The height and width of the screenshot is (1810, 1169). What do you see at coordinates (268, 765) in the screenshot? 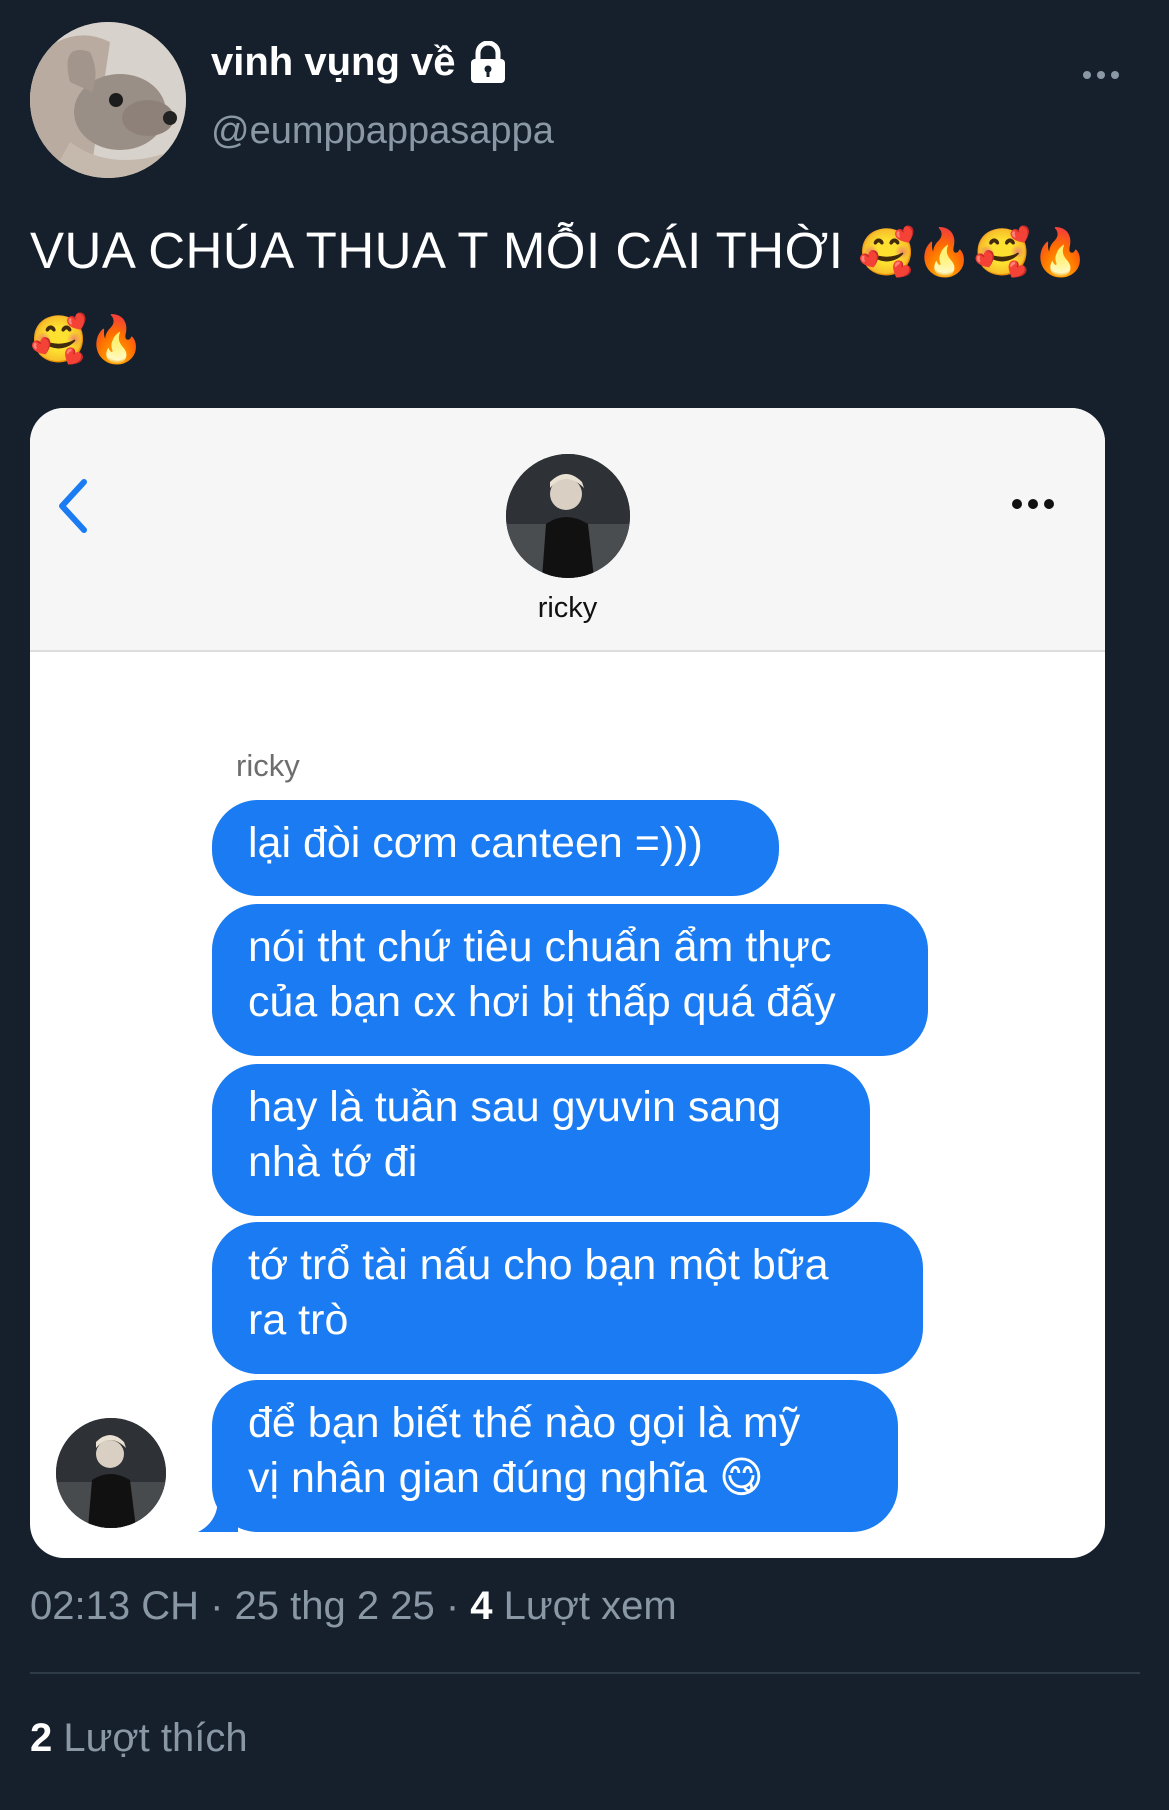
I see `sender-label: ricky` at bounding box center [268, 765].